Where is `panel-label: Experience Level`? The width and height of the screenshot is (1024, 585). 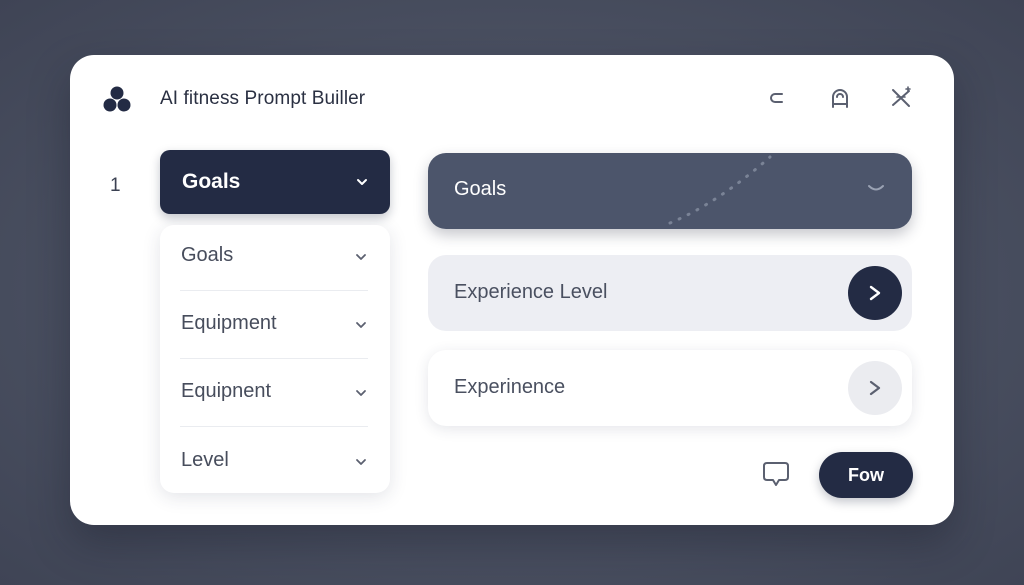
panel-label: Experience Level is located at coordinates (531, 292).